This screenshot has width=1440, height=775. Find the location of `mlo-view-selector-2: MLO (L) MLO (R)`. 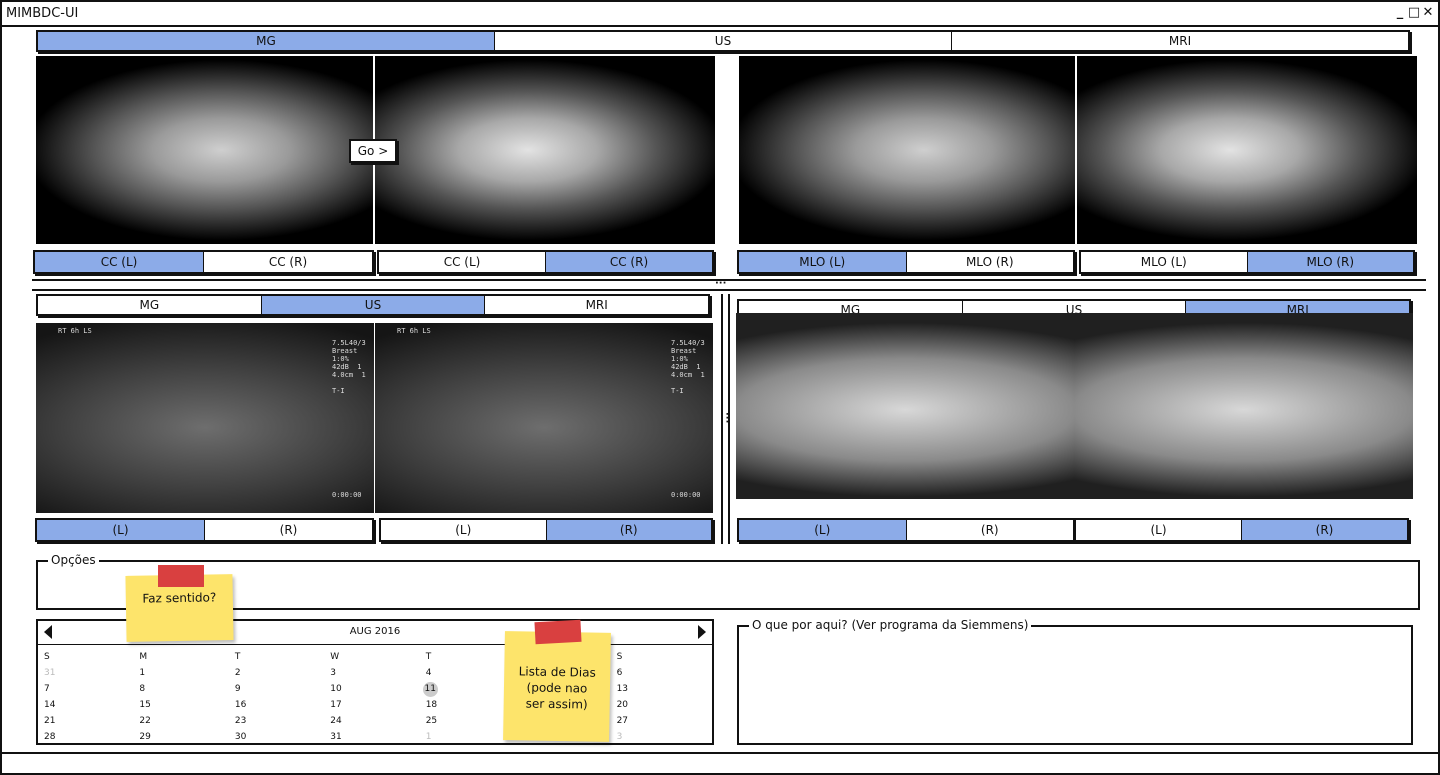

mlo-view-selector-2: MLO (L) MLO (R) is located at coordinates (1247, 262).